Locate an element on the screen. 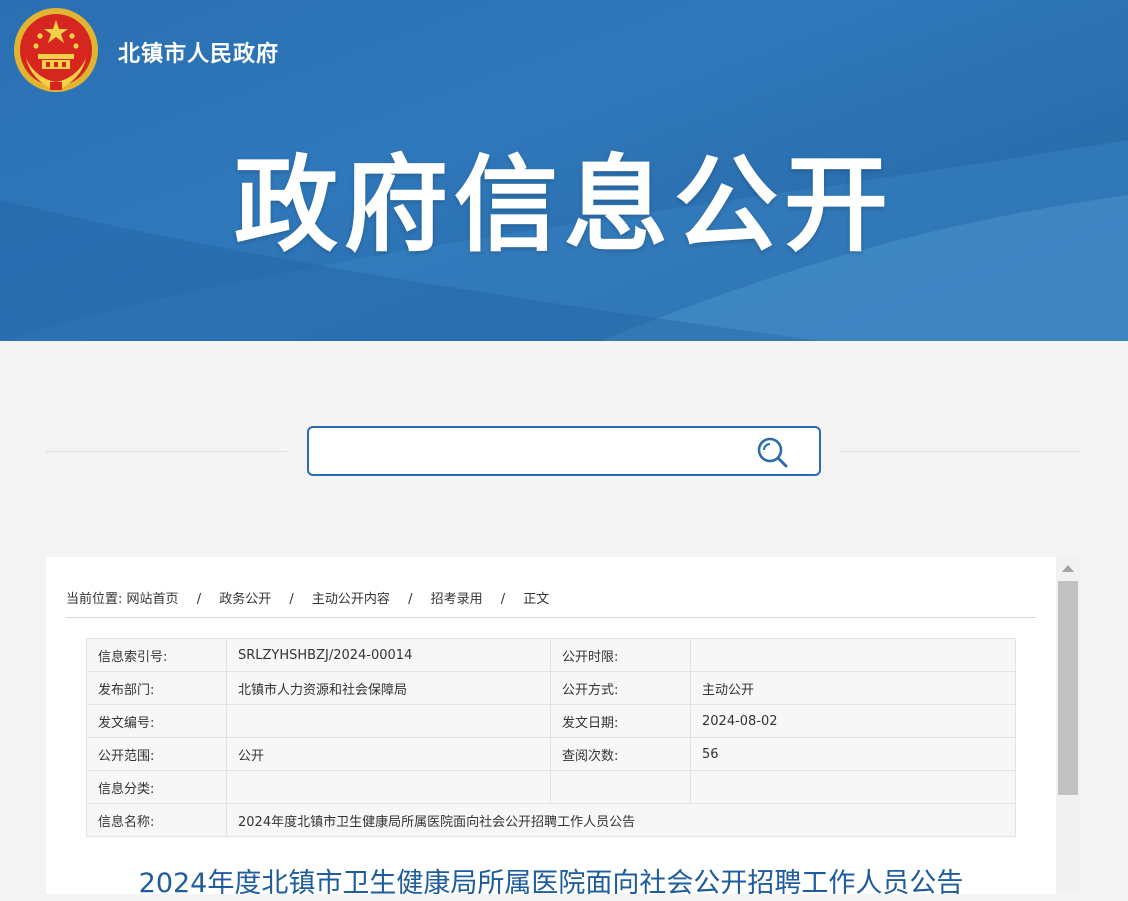  publisher-value: 北镇市人力资源和社会保障局 is located at coordinates (388, 688).